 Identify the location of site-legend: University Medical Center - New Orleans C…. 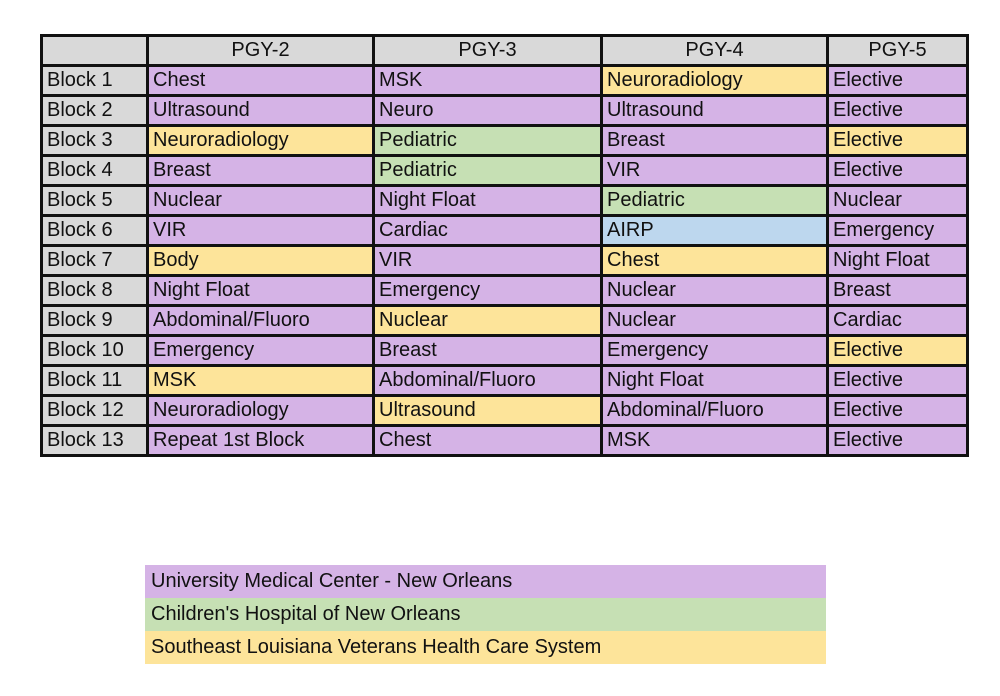
(485, 614).